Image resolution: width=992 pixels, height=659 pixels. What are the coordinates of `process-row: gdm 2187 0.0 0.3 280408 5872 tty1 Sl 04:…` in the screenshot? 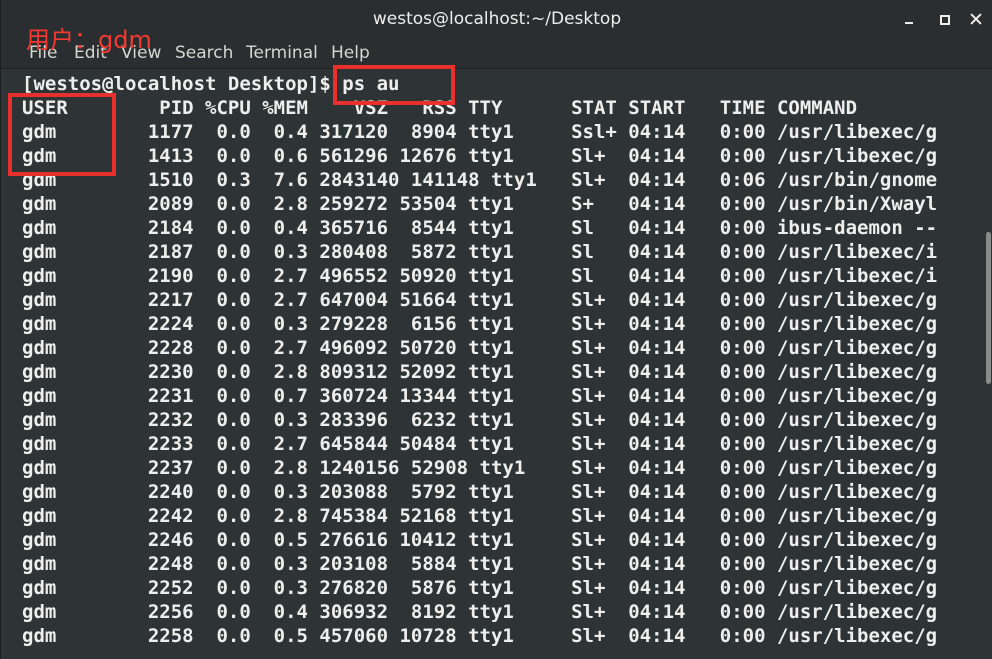 It's located at (480, 252).